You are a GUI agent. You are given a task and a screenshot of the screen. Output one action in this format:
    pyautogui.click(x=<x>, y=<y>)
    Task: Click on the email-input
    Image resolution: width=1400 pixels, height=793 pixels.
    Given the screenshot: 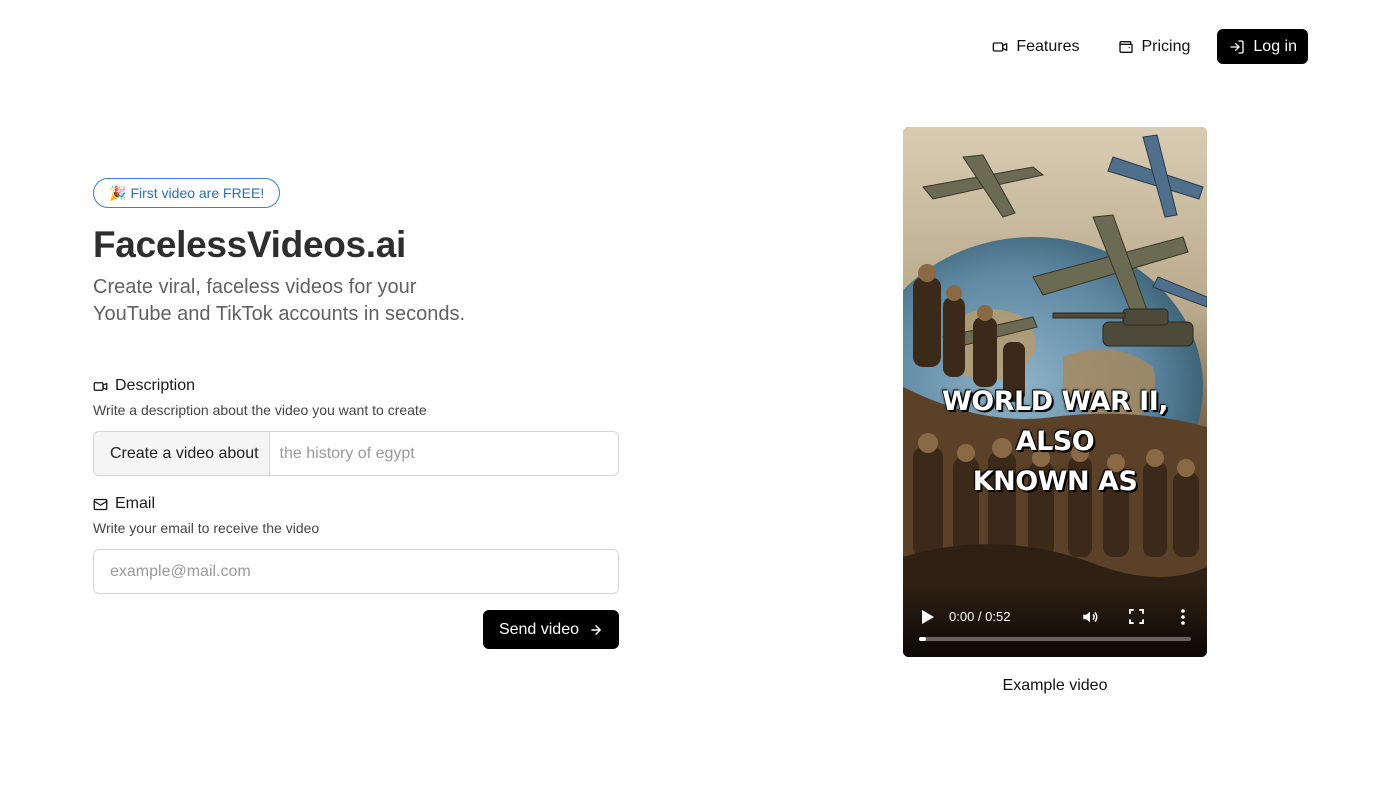 What is the action you would take?
    pyautogui.click(x=356, y=571)
    